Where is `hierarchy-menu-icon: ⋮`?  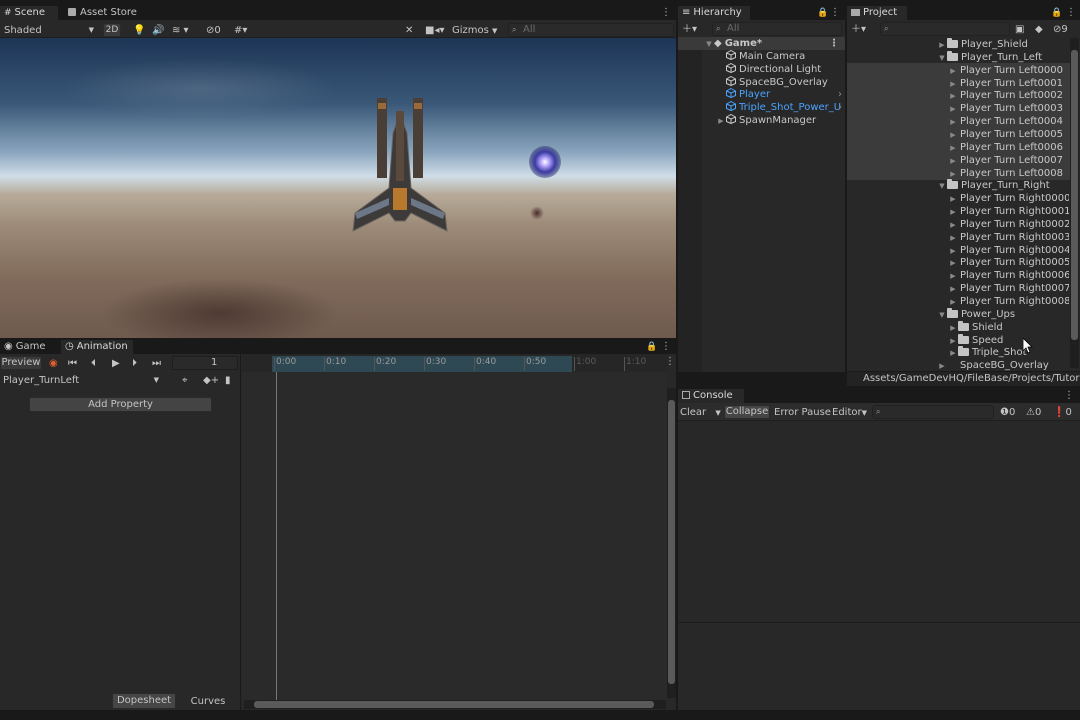
hierarchy-menu-icon: ⋮ is located at coordinates (835, 13).